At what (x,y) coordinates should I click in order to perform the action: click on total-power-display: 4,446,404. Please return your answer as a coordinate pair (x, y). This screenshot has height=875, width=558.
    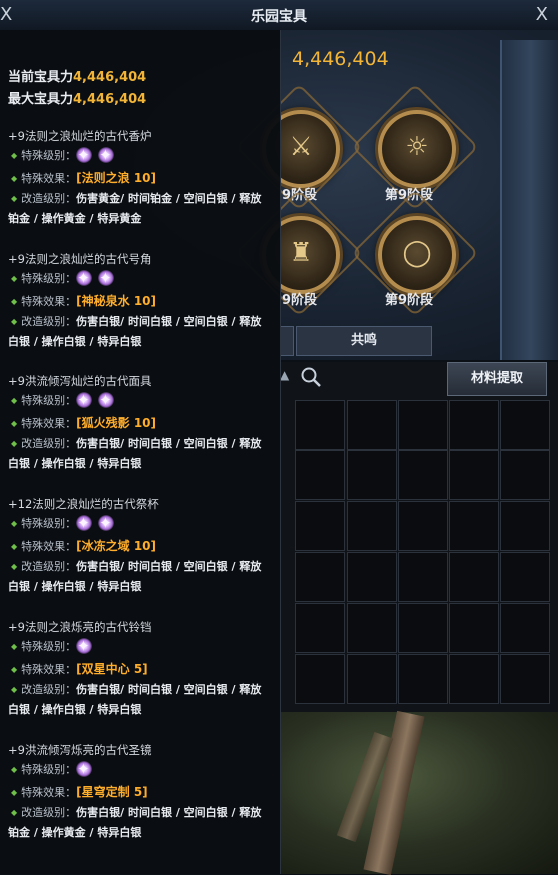
    Looking at the image, I should click on (340, 59).